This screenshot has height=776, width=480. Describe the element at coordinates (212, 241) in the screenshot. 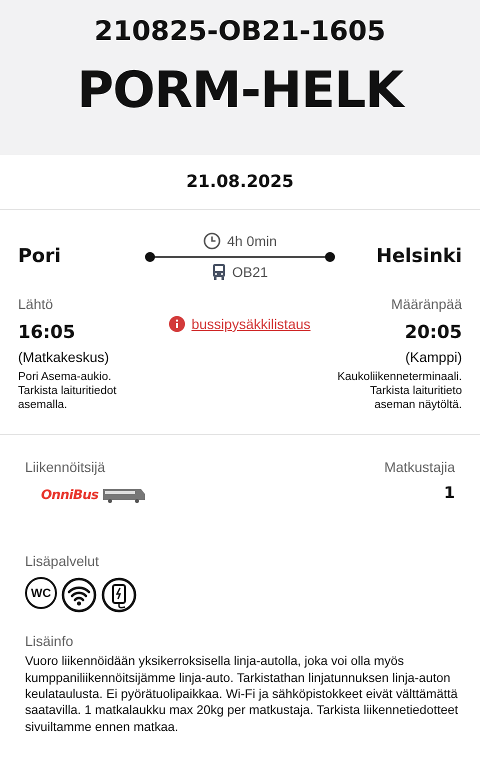

I see `clock-icon` at that location.